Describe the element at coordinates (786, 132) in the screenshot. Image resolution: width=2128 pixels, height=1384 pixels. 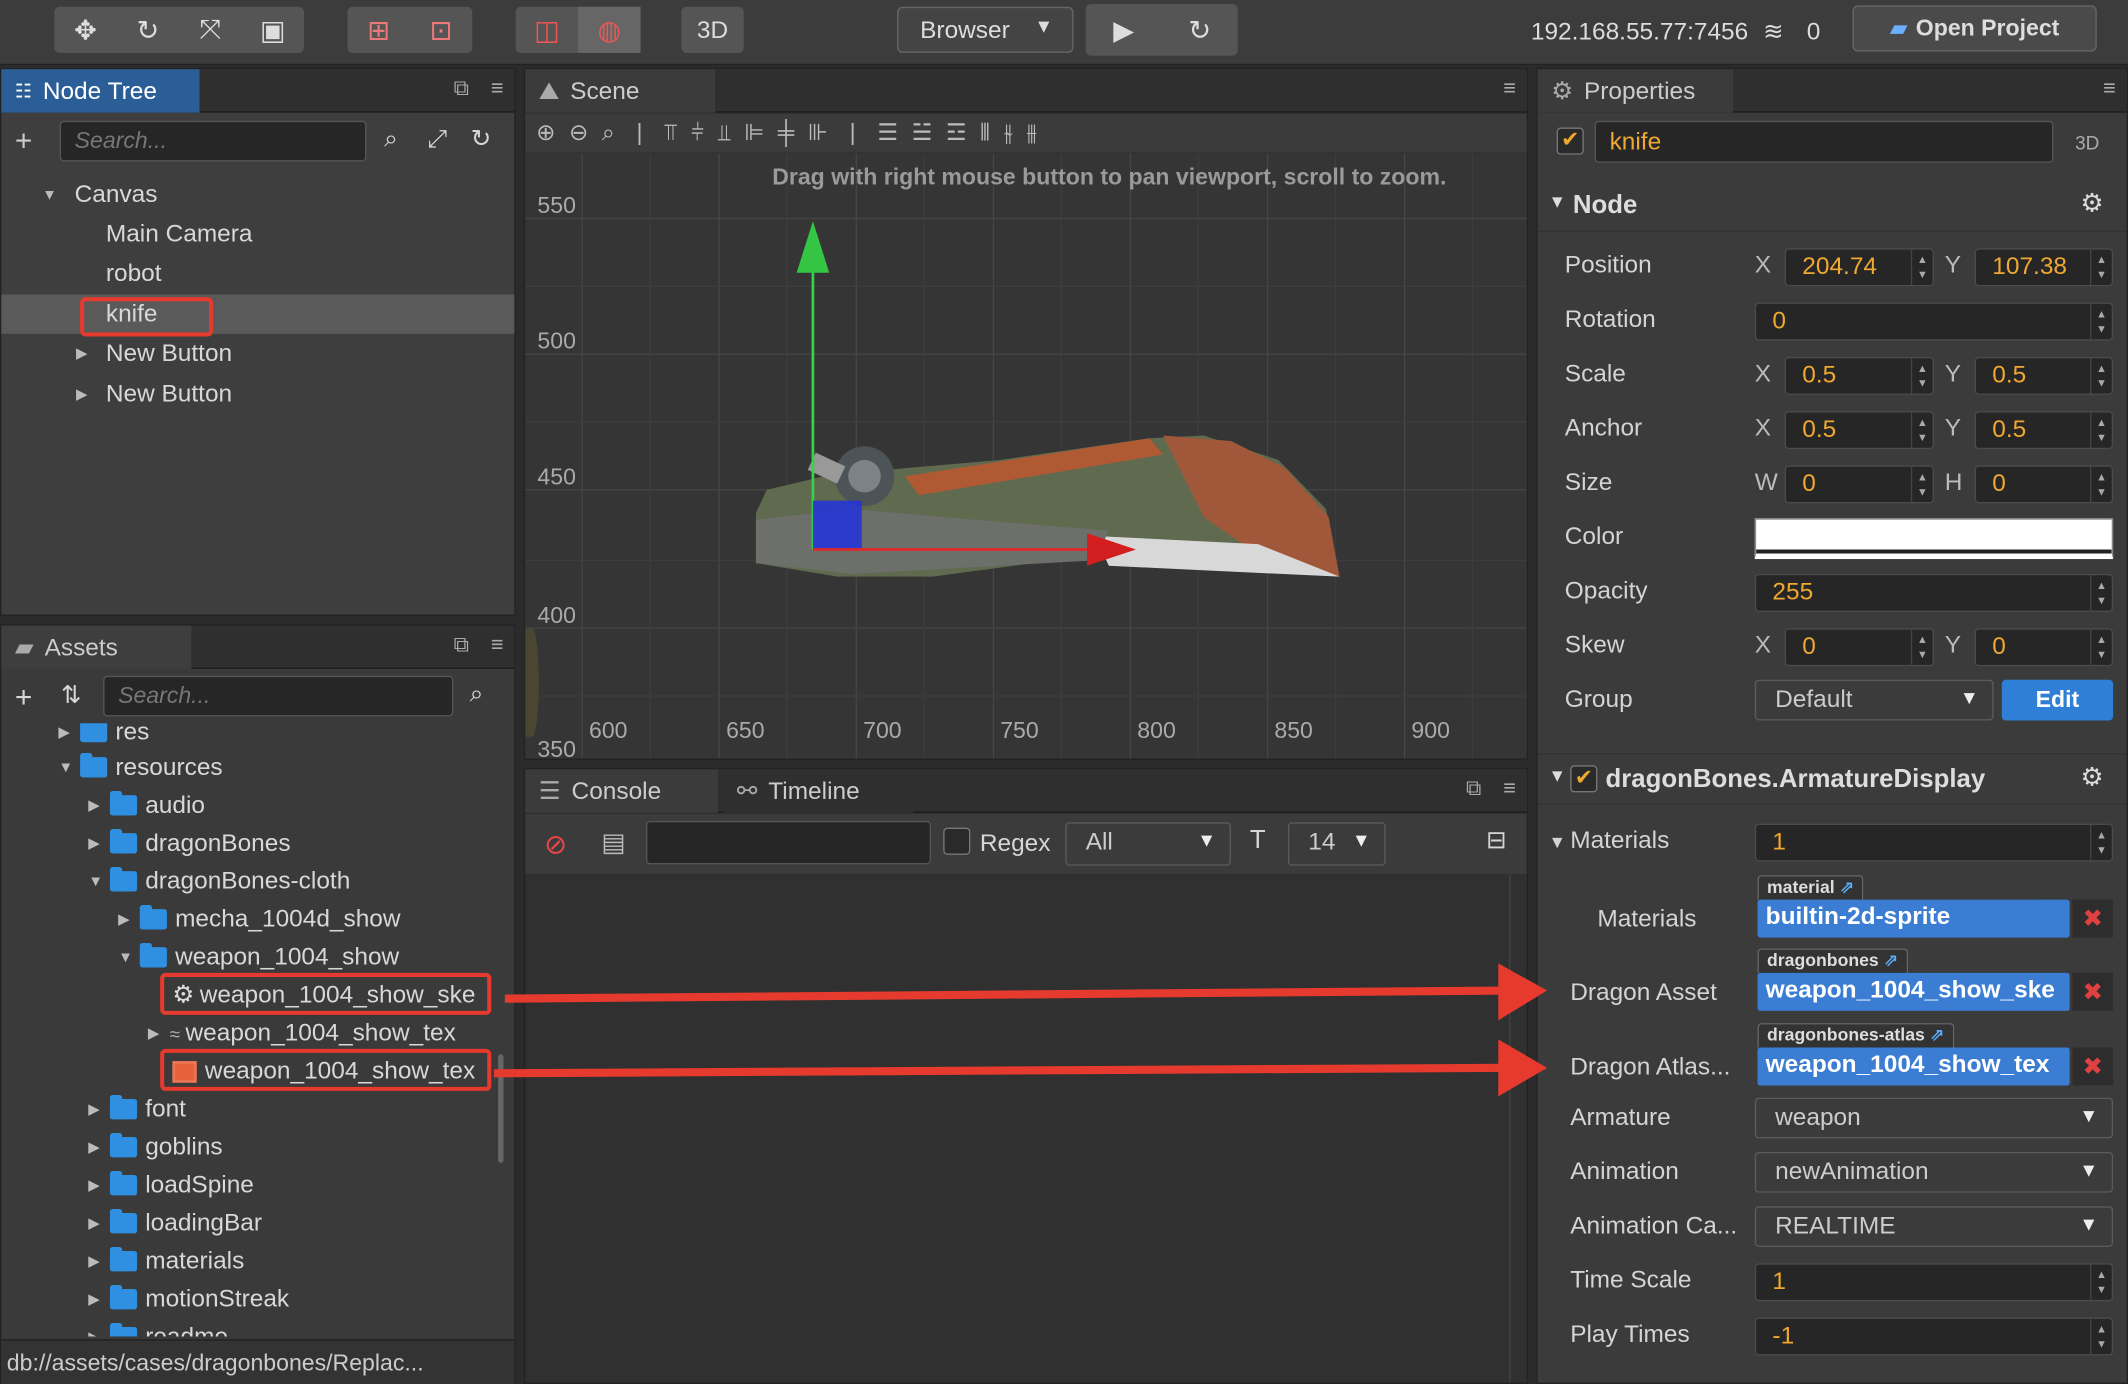
I see `align-hcenter-icon: ╪` at that location.